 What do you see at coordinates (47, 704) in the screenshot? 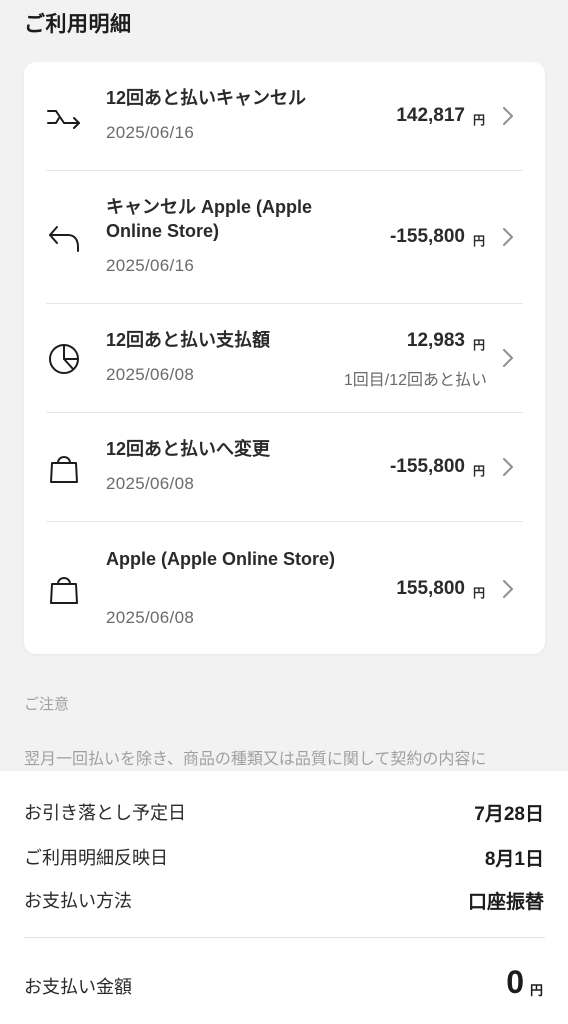
I see `notice-label: ご注意` at bounding box center [47, 704].